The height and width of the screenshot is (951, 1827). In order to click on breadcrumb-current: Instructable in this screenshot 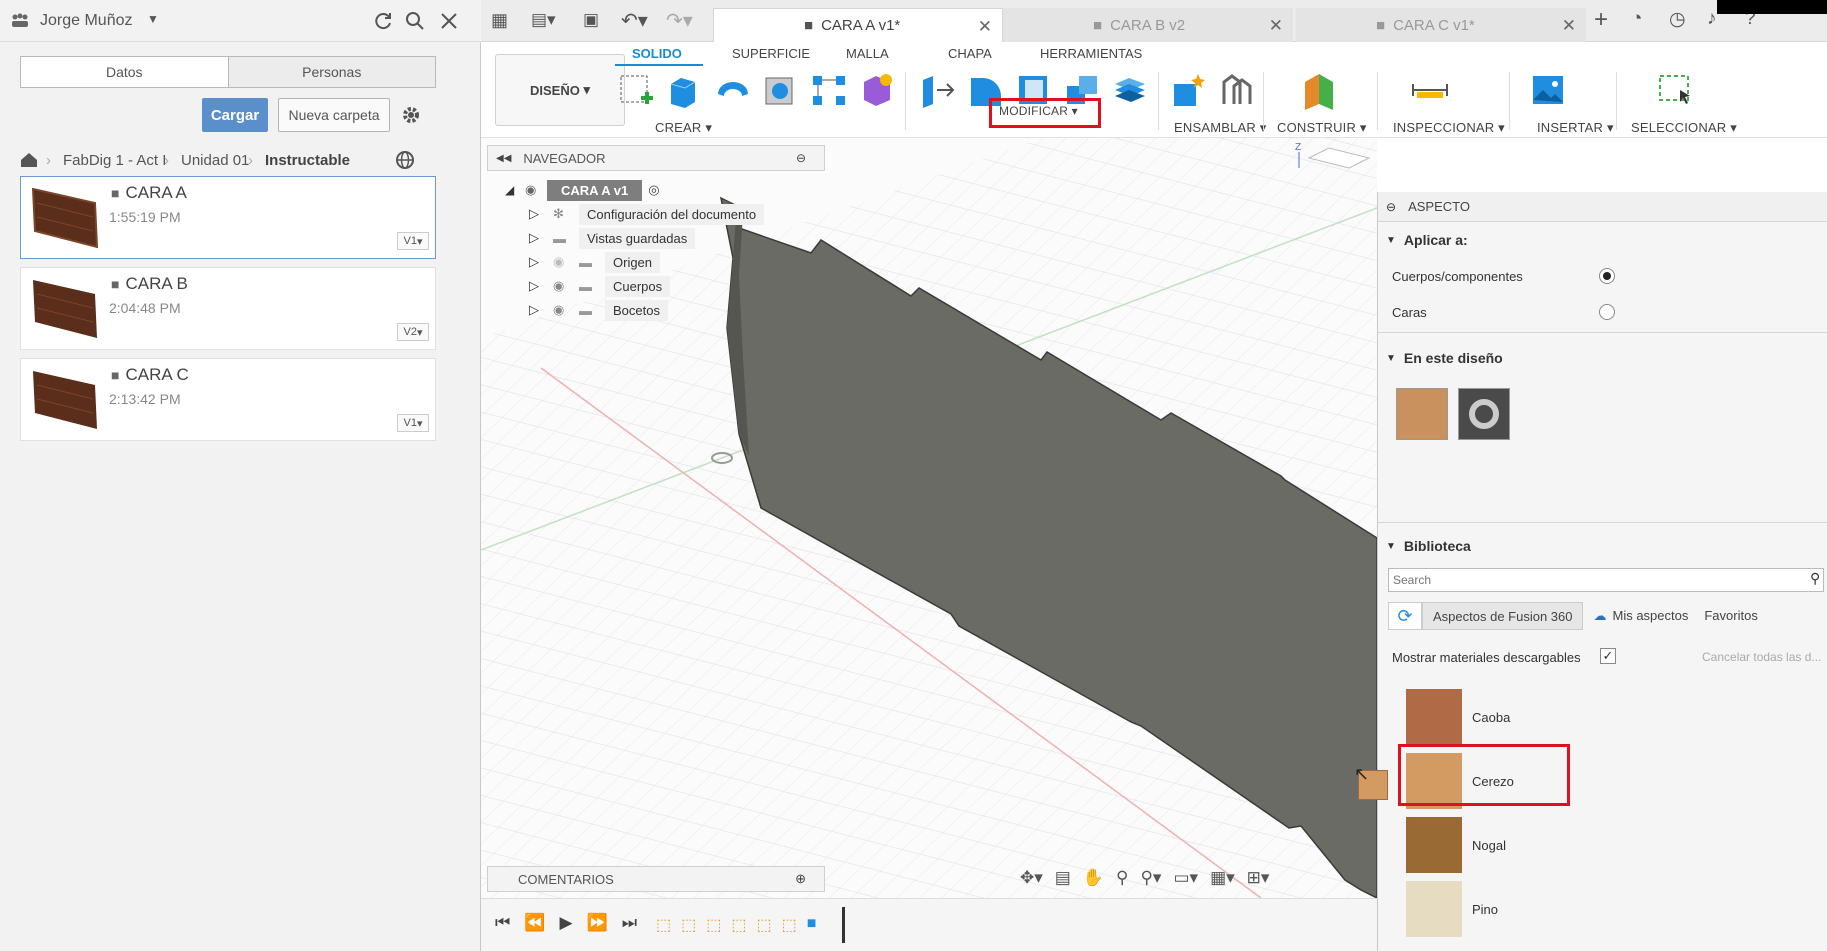, I will do `click(307, 160)`.